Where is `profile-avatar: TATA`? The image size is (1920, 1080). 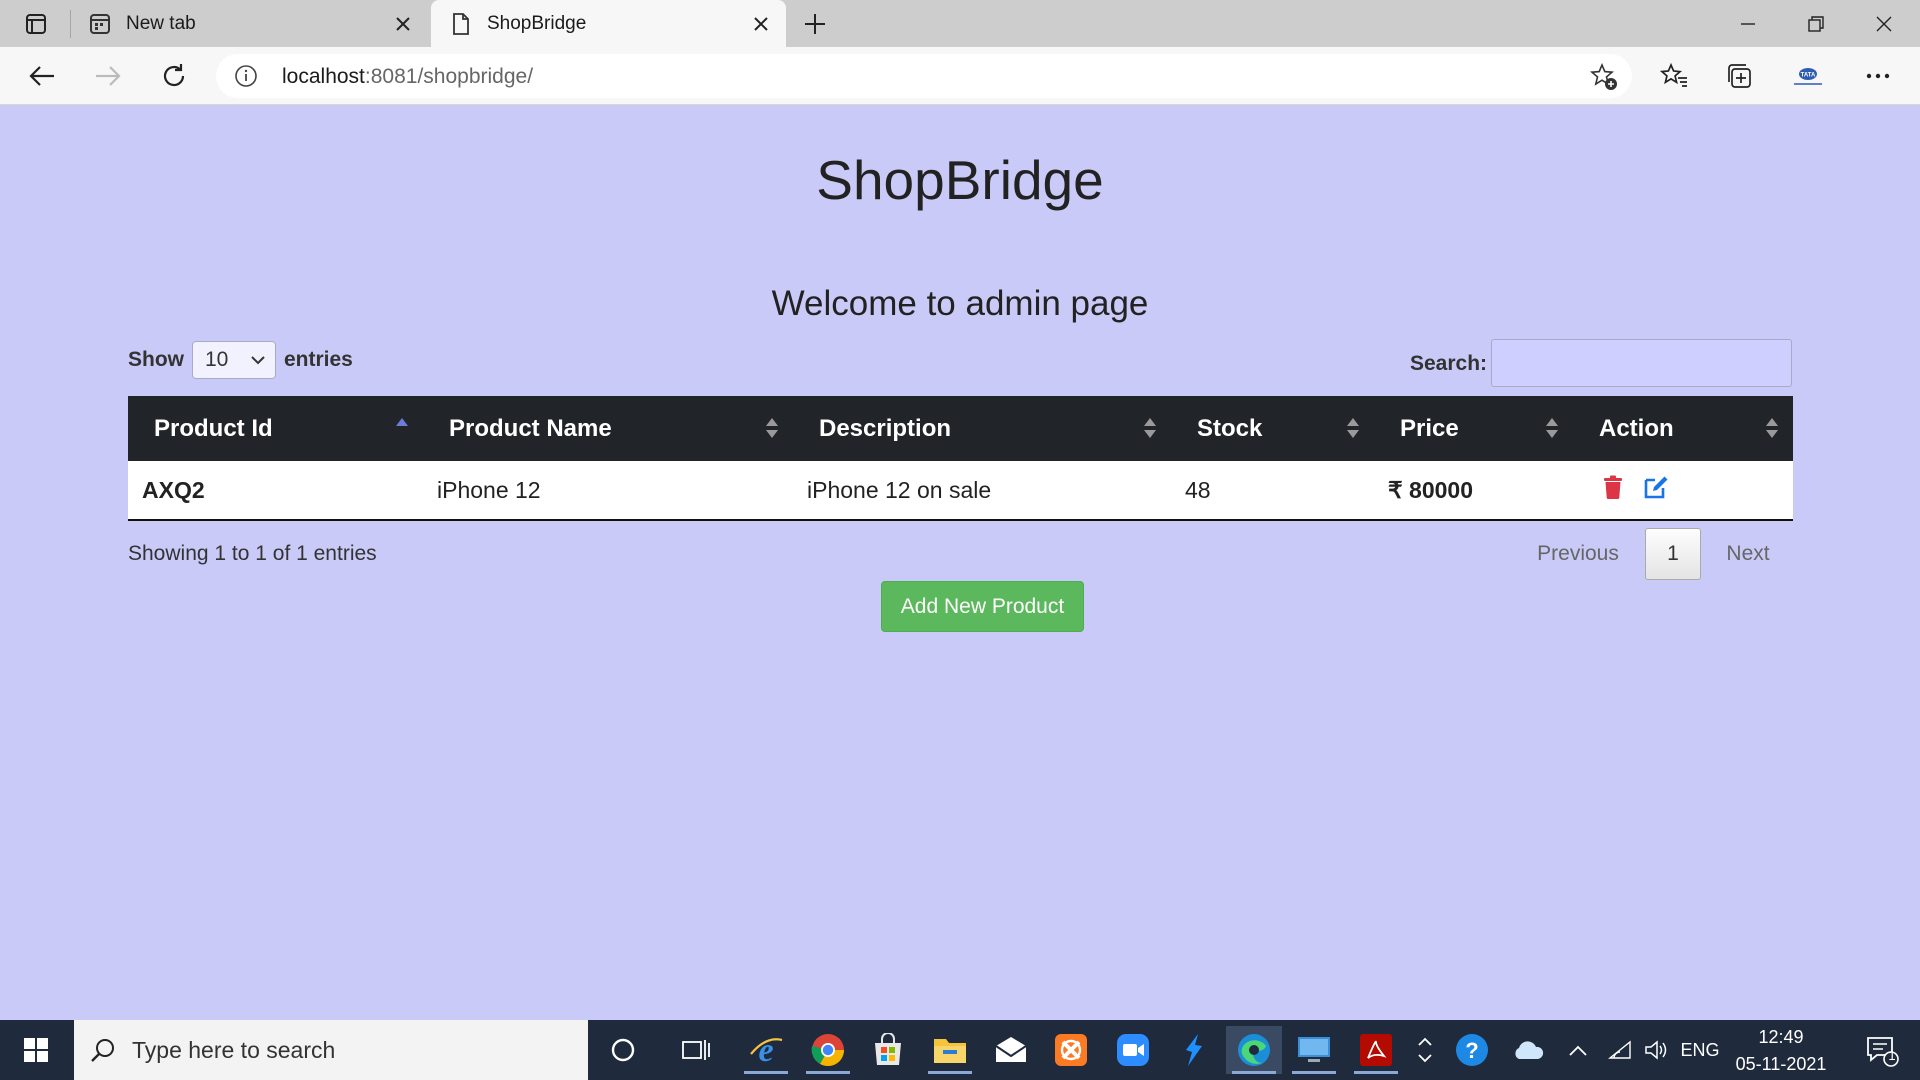 profile-avatar: TATA is located at coordinates (1808, 76).